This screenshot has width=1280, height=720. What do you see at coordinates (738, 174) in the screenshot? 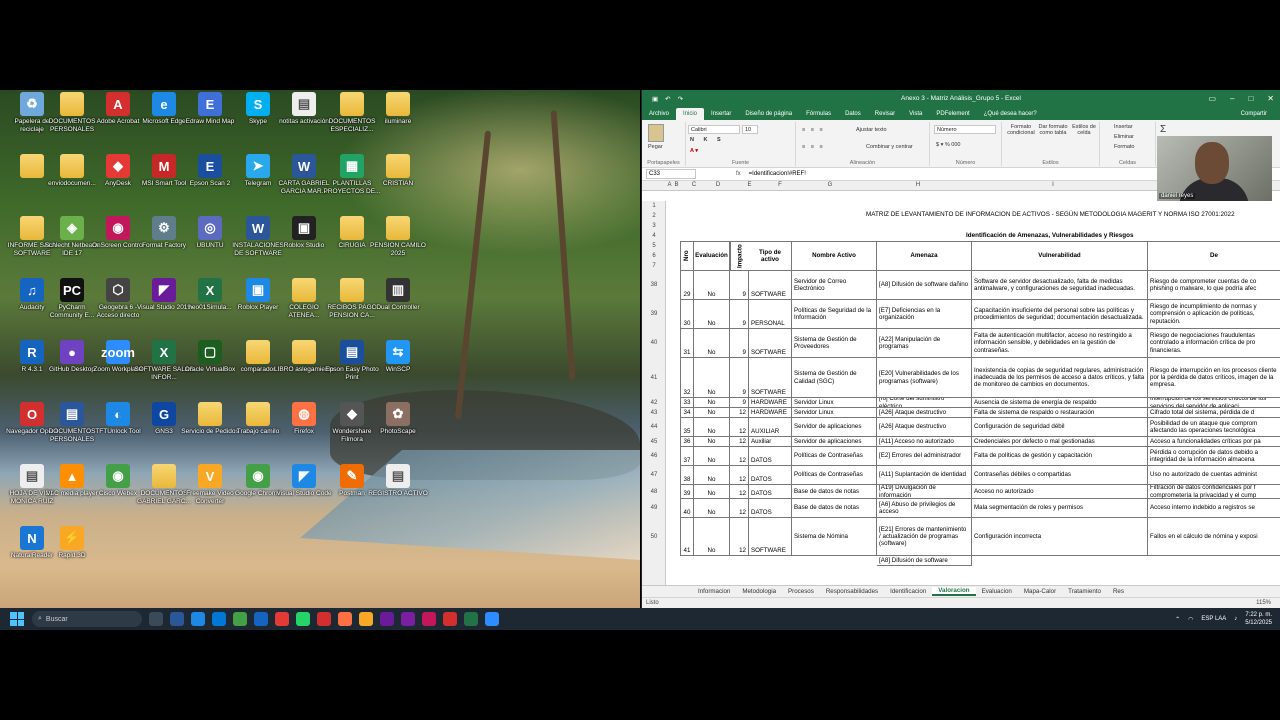
I see `fx-icon: fx` at bounding box center [738, 174].